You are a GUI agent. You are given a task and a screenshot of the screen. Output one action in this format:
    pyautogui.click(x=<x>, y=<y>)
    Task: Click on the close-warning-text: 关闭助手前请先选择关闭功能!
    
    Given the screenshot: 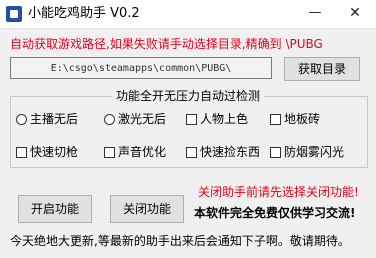 What is the action you would take?
    pyautogui.click(x=278, y=192)
    